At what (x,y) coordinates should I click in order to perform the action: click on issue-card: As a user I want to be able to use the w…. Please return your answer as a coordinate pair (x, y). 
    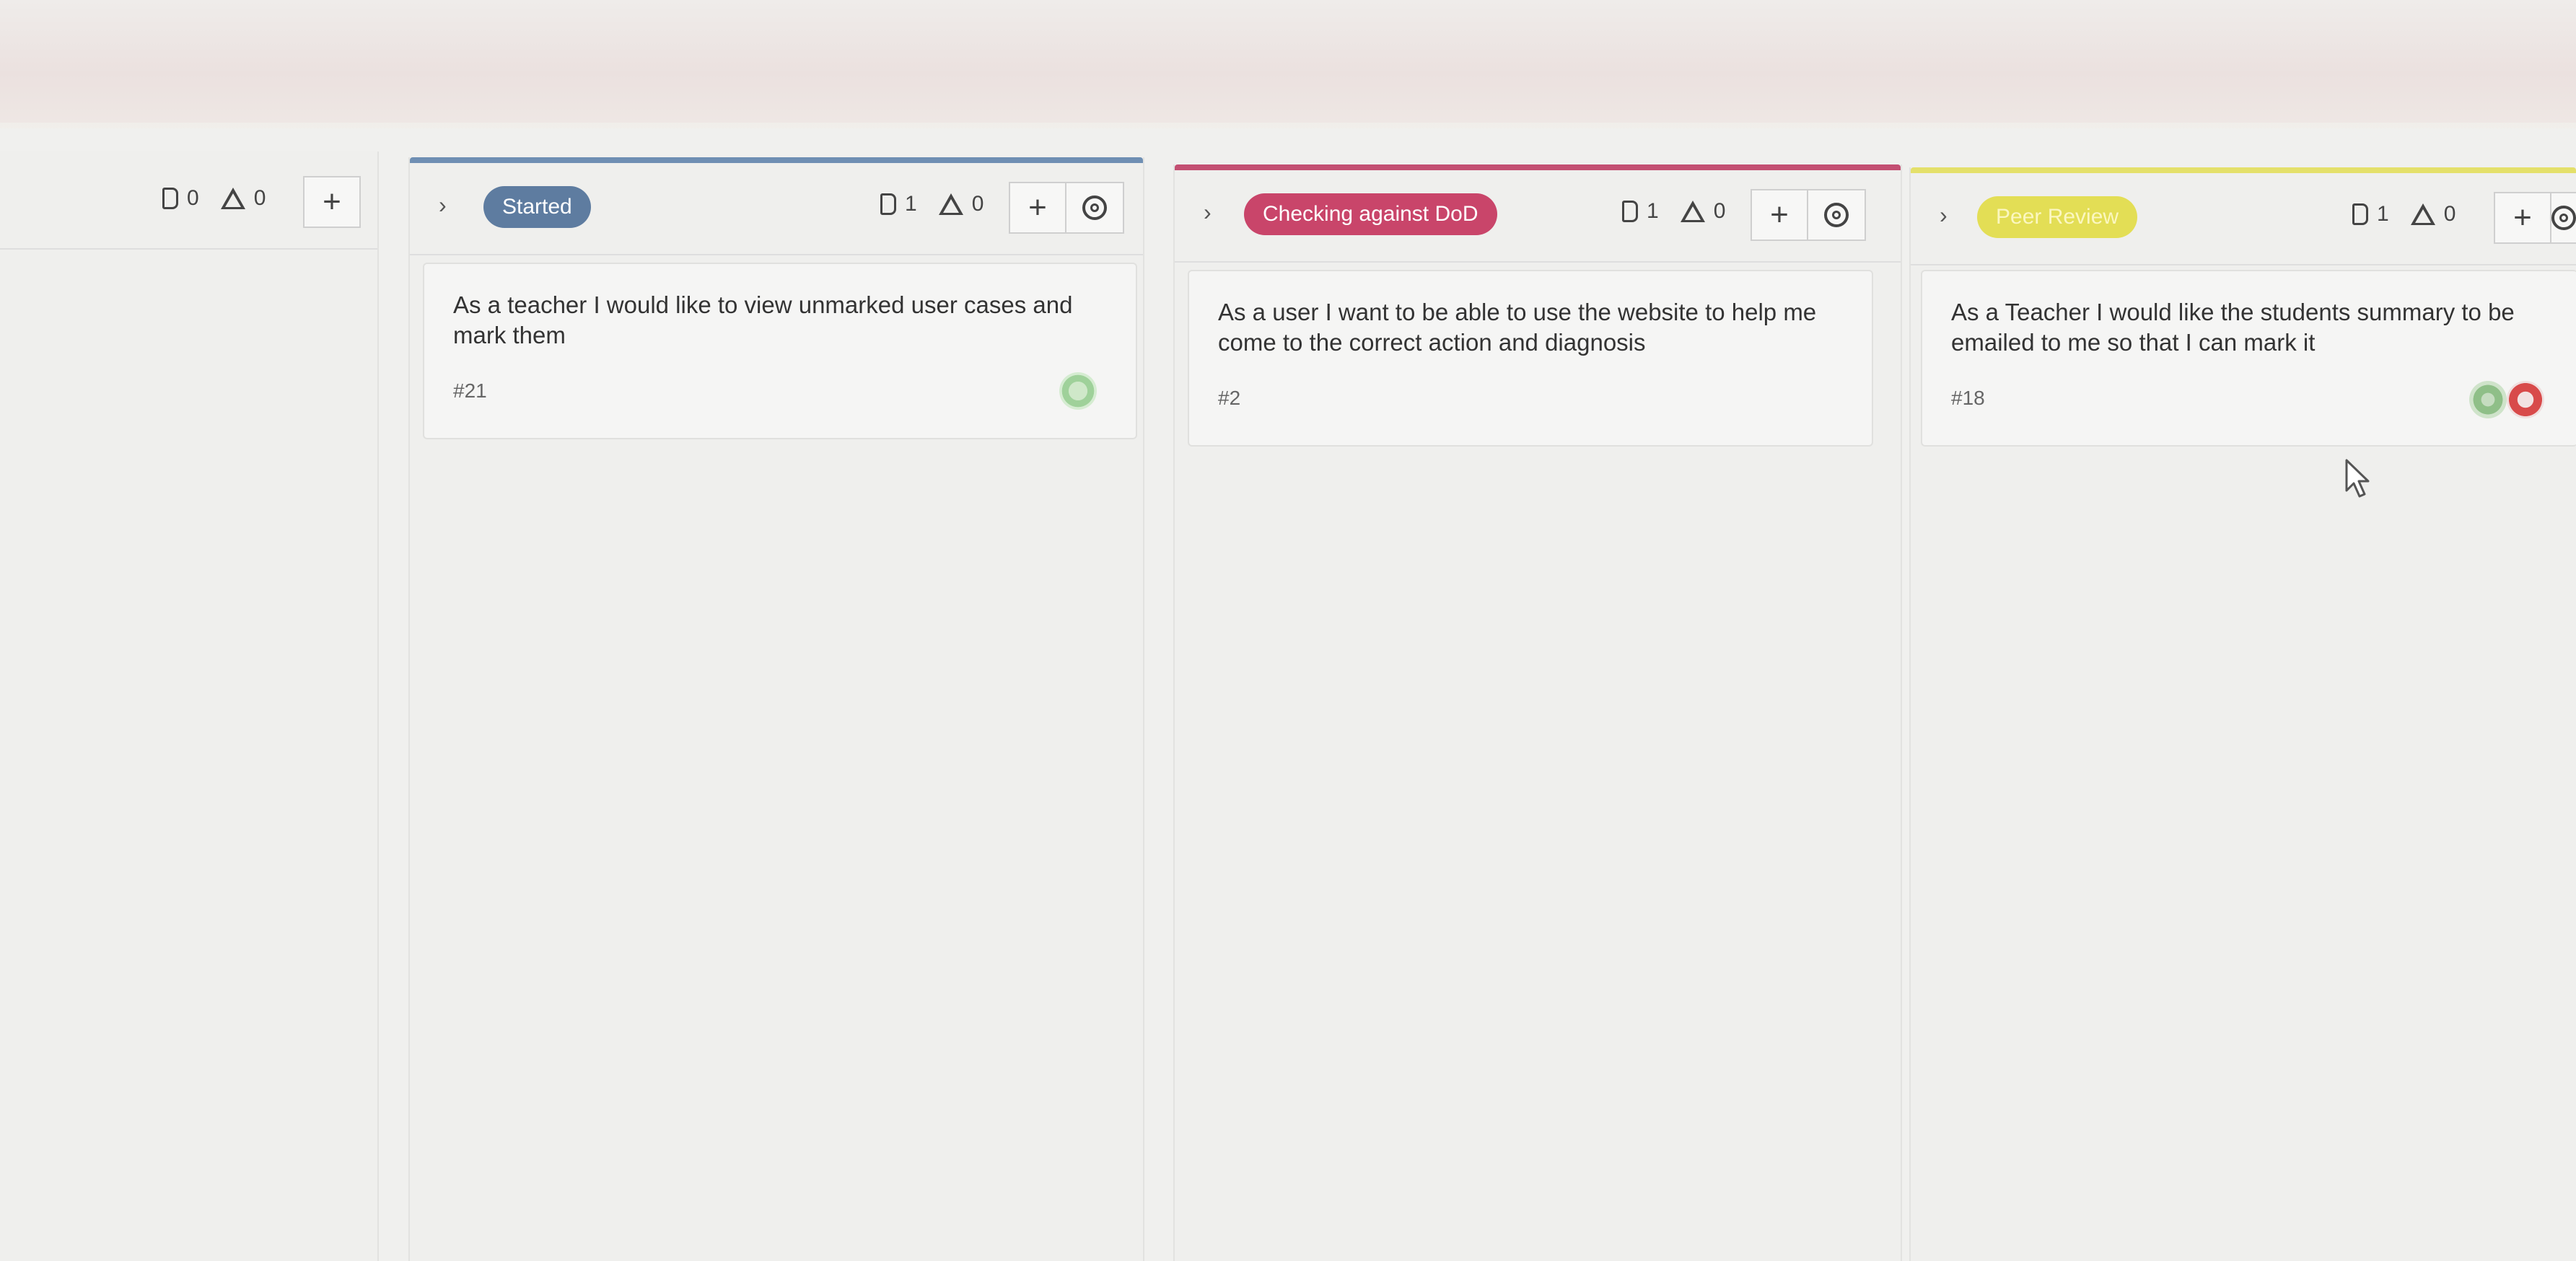
    Looking at the image, I should click on (1530, 358).